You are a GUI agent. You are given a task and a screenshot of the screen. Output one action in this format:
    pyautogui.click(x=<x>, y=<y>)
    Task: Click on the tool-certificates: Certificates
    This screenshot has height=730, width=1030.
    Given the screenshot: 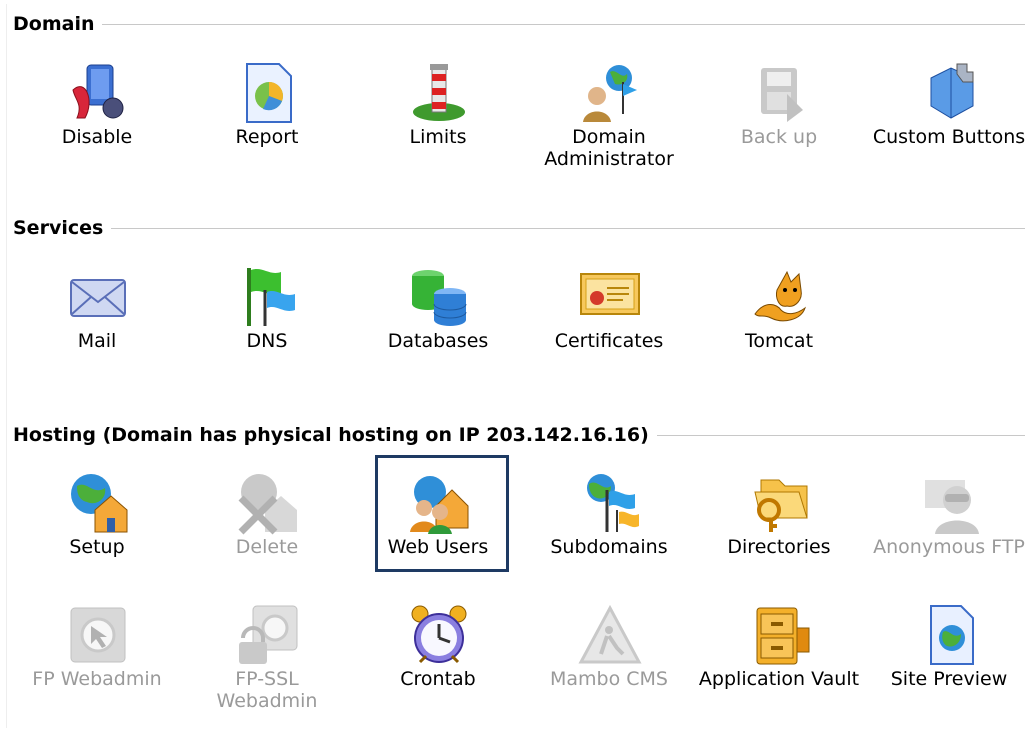 What is the action you would take?
    pyautogui.click(x=609, y=324)
    